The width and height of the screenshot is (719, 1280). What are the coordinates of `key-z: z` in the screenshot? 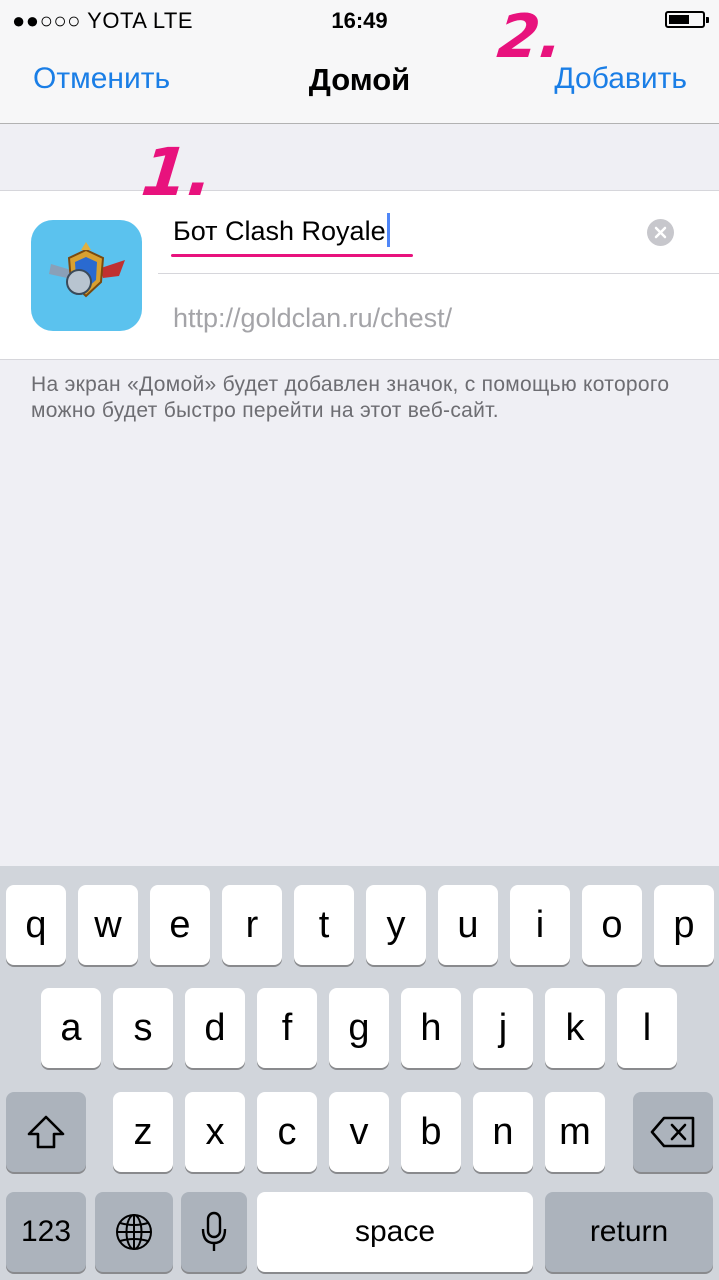 It's located at (143, 1132).